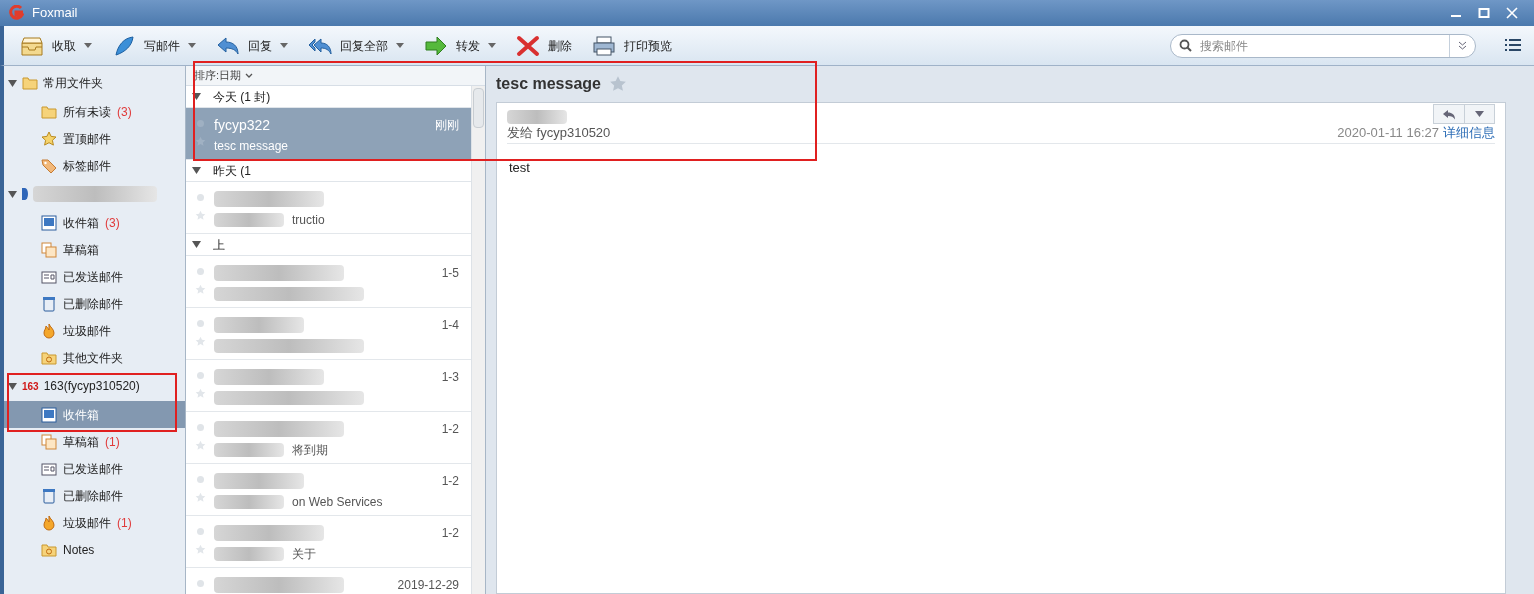 This screenshot has height=594, width=1534. Describe the element at coordinates (73, 83) in the screenshot. I see `folder-label: 常用文件夹` at that location.